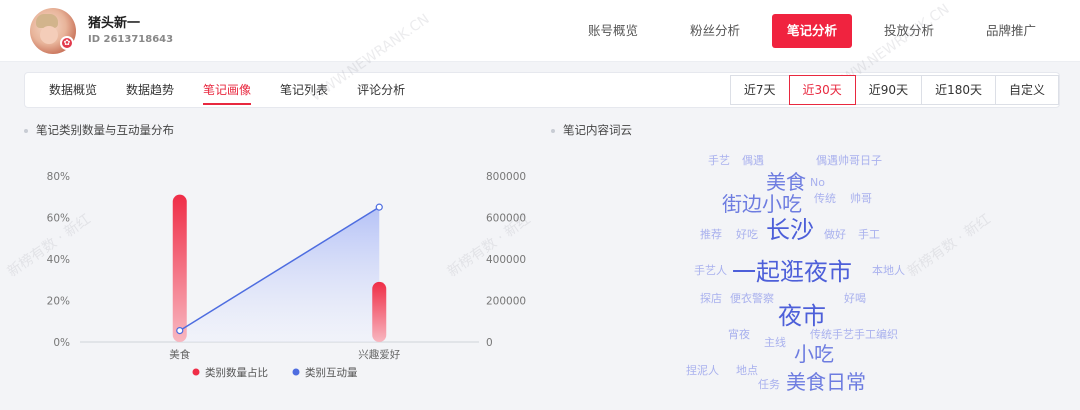 This screenshot has height=410, width=1080. I want to click on tab-comment-analysis: 评论分析, so click(381, 90).